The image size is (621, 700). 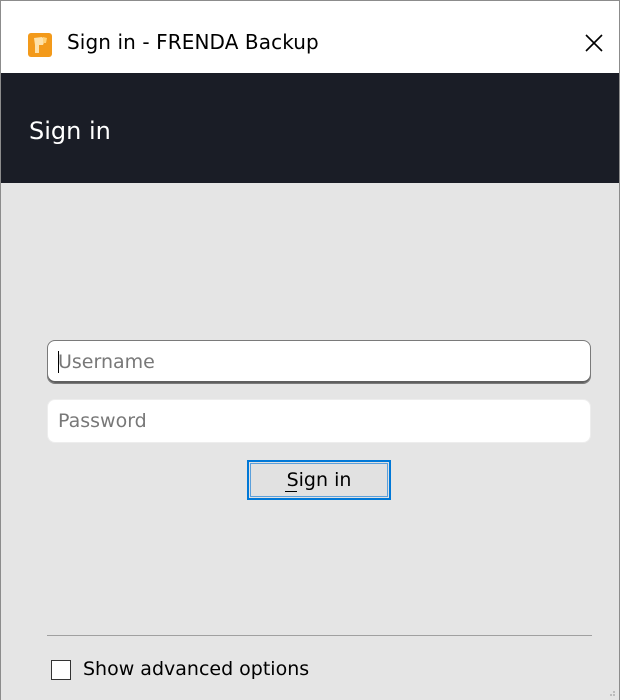 I want to click on signin-button-label: Sign in, so click(x=319, y=480).